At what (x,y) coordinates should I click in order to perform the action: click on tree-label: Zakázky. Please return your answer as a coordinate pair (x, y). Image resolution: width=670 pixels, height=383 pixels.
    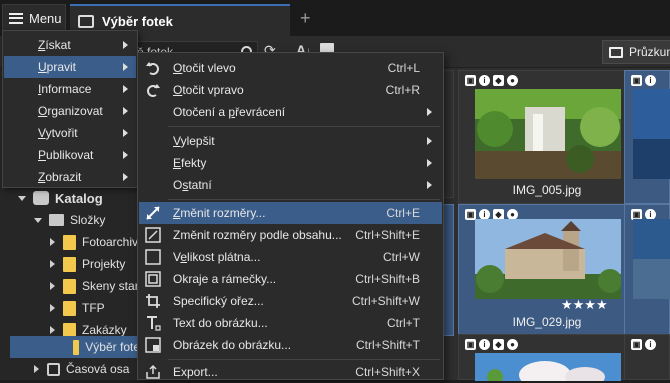
    Looking at the image, I should click on (104, 330).